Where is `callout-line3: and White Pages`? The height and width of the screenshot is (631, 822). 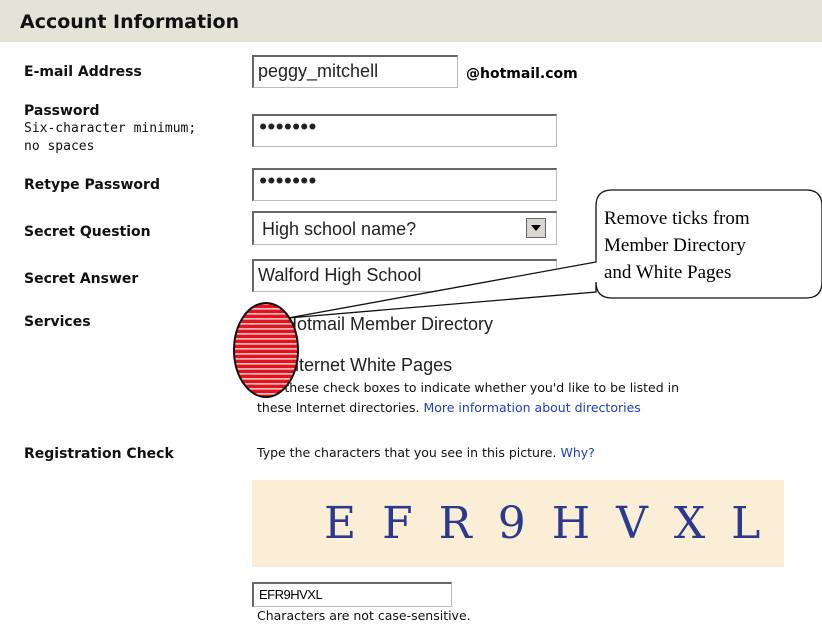
callout-line3: and White Pages is located at coordinates (668, 272).